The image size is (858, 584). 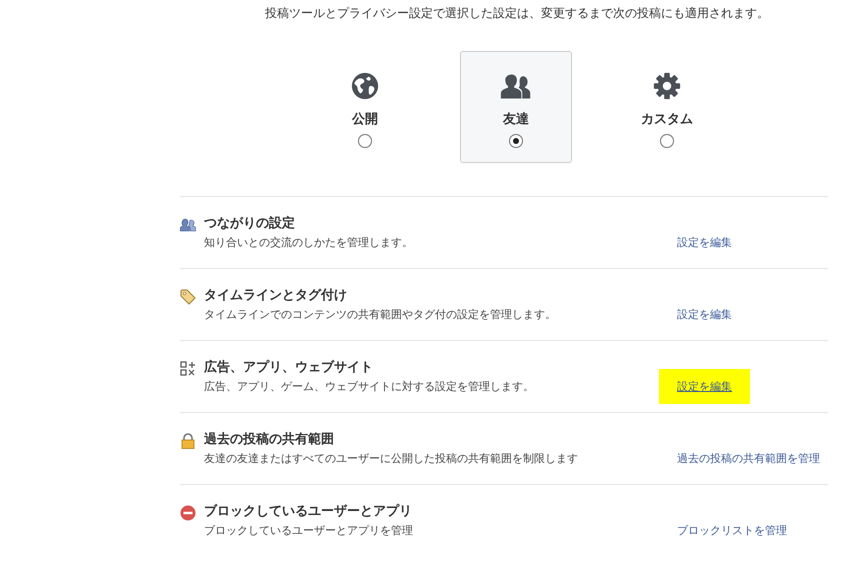 I want to click on setting-description: 知り合いとの交流のしかたを管理します。, so click(x=309, y=243).